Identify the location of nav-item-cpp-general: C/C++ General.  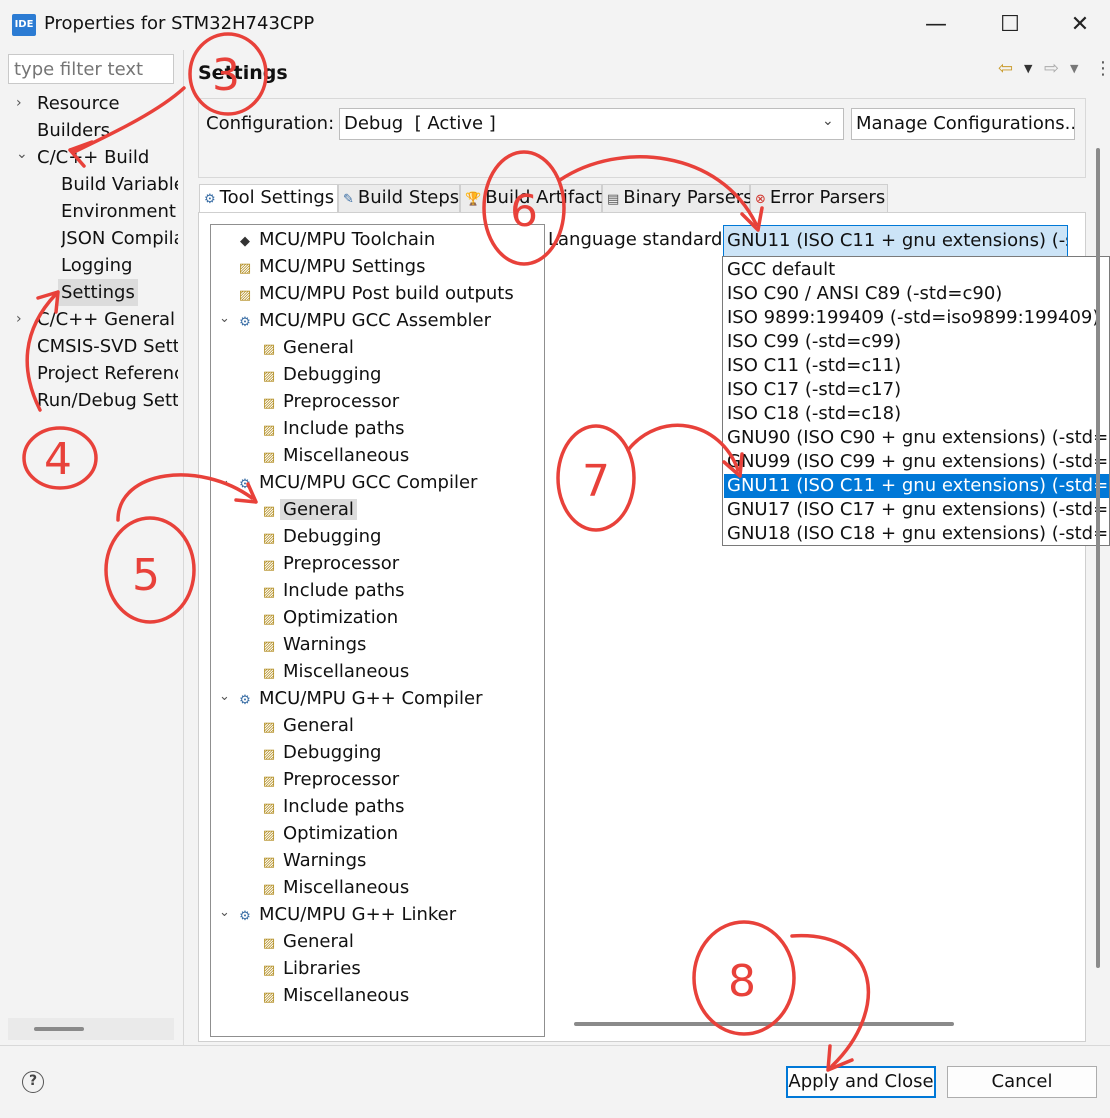
(107, 319).